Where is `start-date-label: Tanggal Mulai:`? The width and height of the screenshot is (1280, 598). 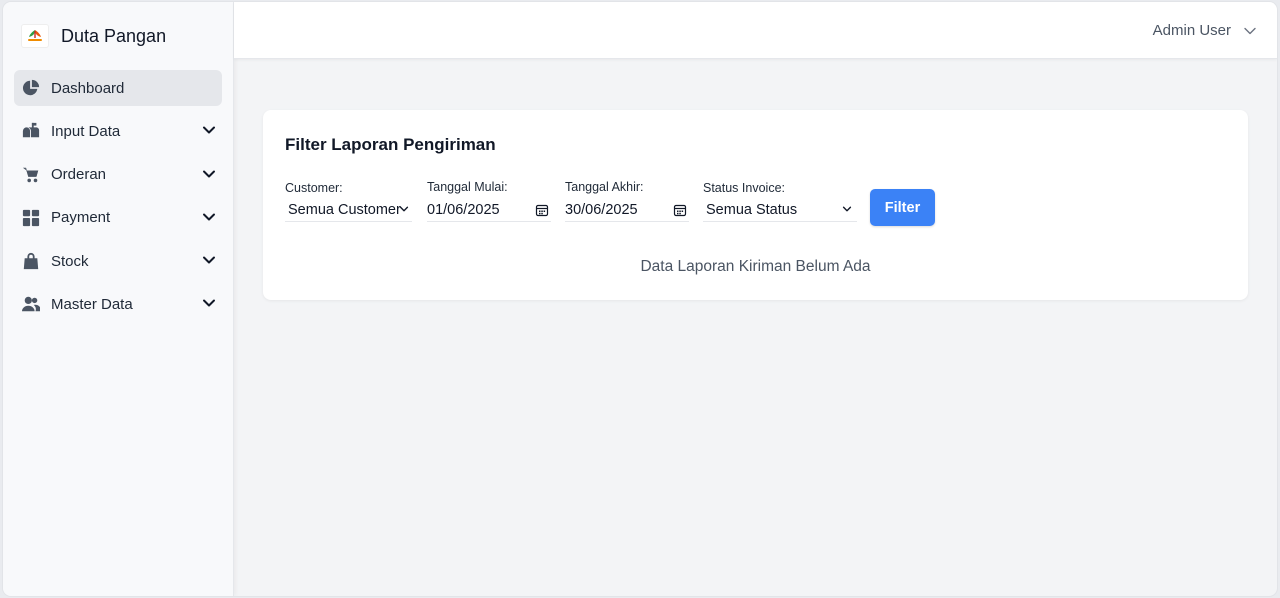
start-date-label: Tanggal Mulai: is located at coordinates (467, 187).